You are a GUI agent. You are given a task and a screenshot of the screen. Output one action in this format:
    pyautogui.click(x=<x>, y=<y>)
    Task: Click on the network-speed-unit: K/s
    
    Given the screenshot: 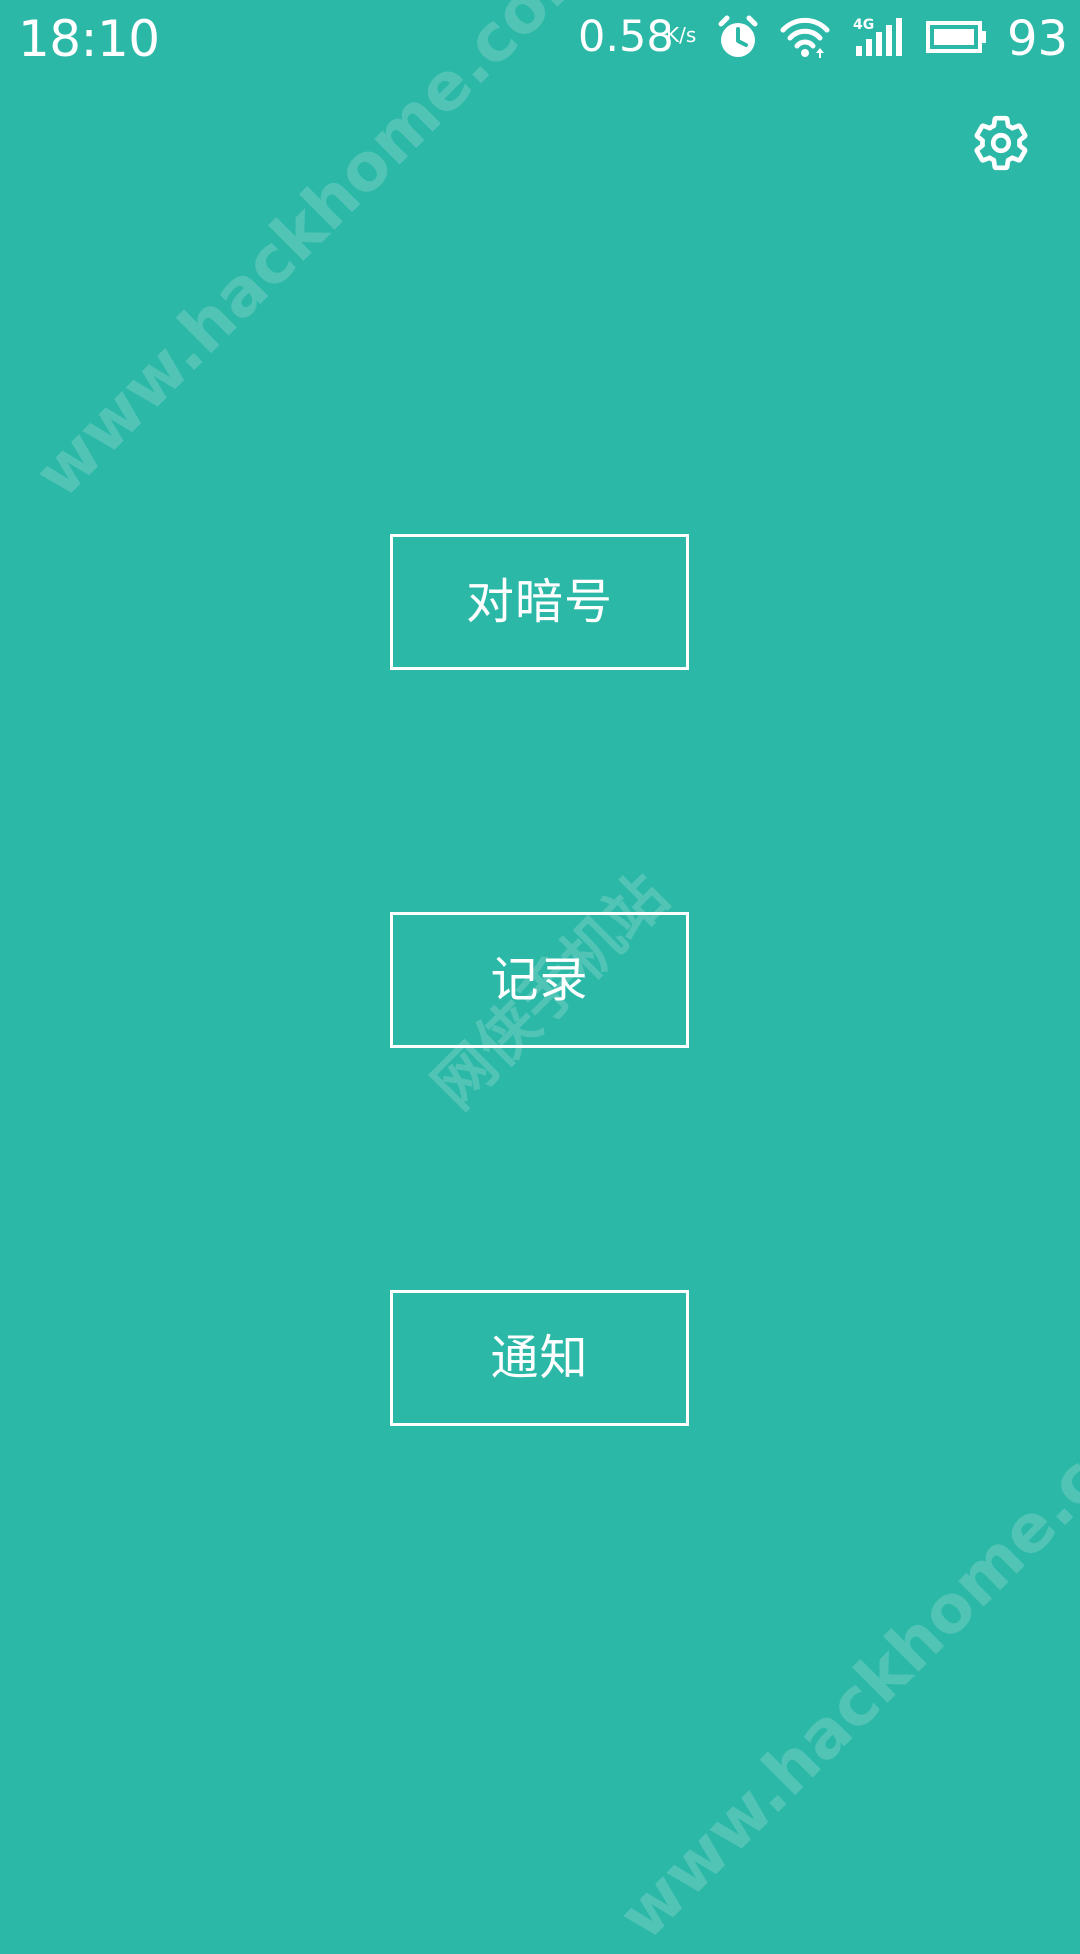 What is the action you would take?
    pyautogui.click(x=681, y=35)
    